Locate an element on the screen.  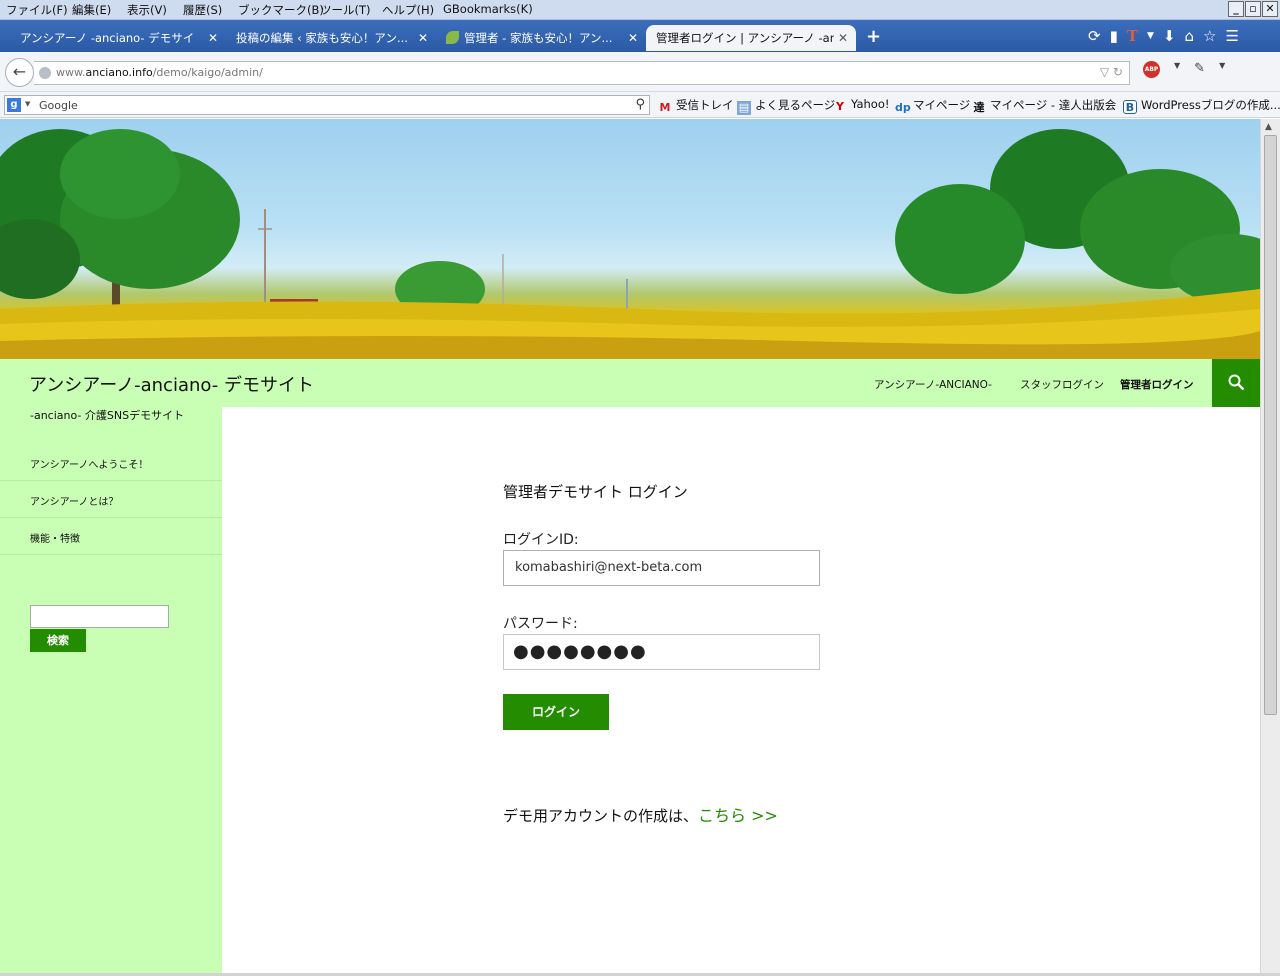
star-icon: ☆ is located at coordinates (1209, 36).